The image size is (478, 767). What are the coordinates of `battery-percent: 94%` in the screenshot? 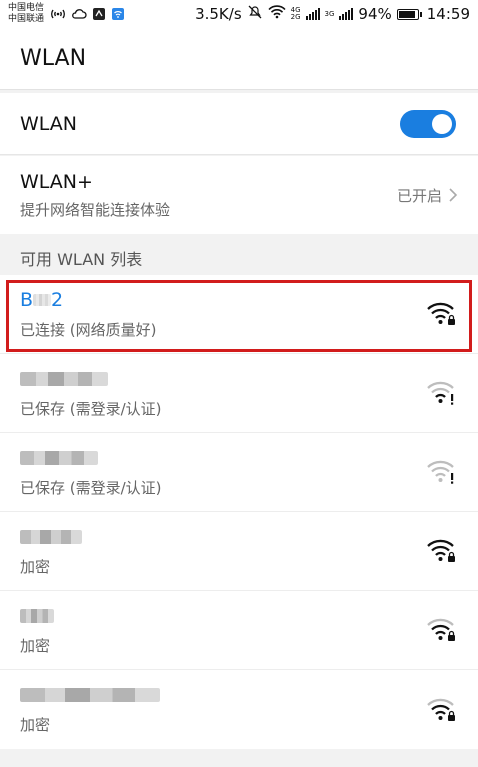 It's located at (375, 14).